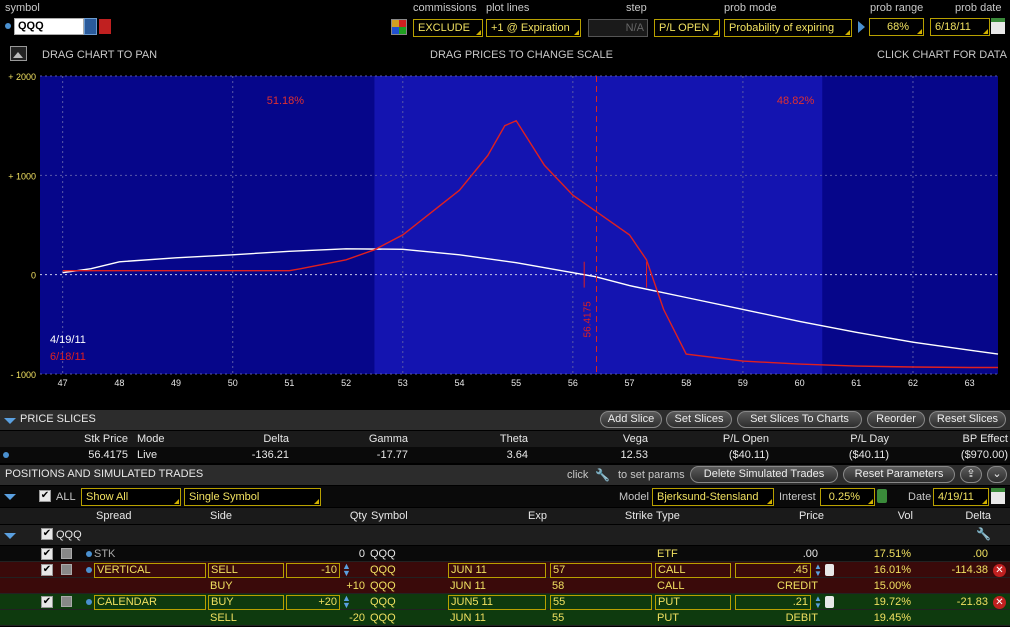 Image resolution: width=1010 pixels, height=627 pixels. Describe the element at coordinates (984, 455) in the screenshot. I see `slice-bp-effect: ($970.00)` at that location.